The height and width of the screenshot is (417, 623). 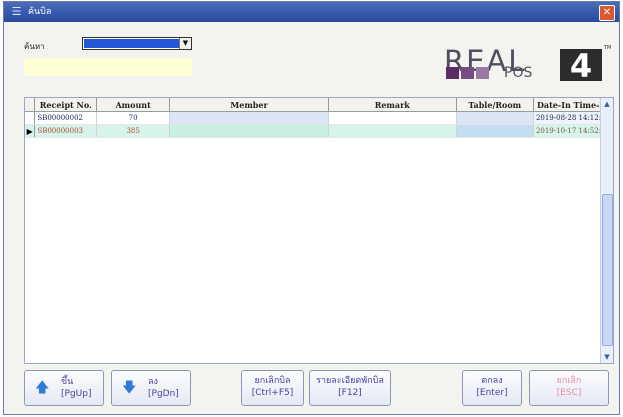 What do you see at coordinates (133, 131) in the screenshot?
I see `cell-amount: 385` at bounding box center [133, 131].